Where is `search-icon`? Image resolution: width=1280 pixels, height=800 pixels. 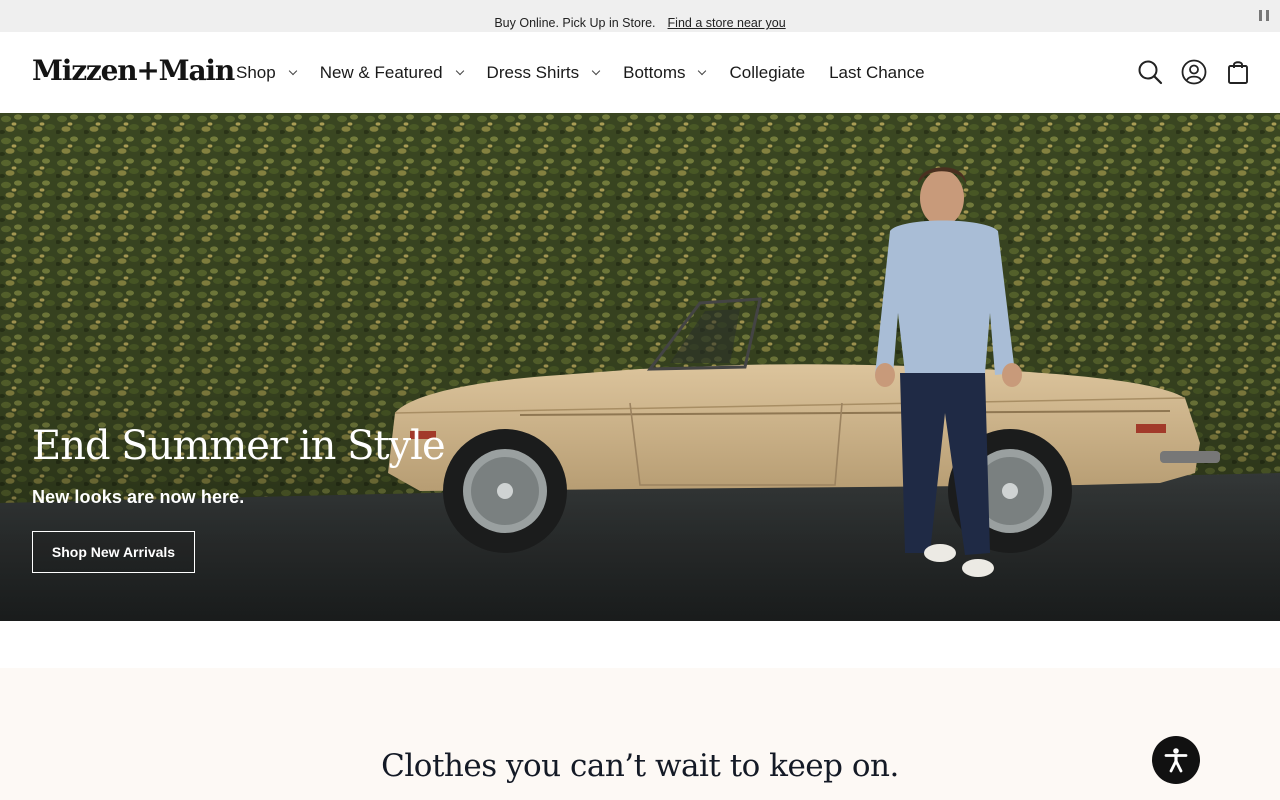 search-icon is located at coordinates (1150, 72).